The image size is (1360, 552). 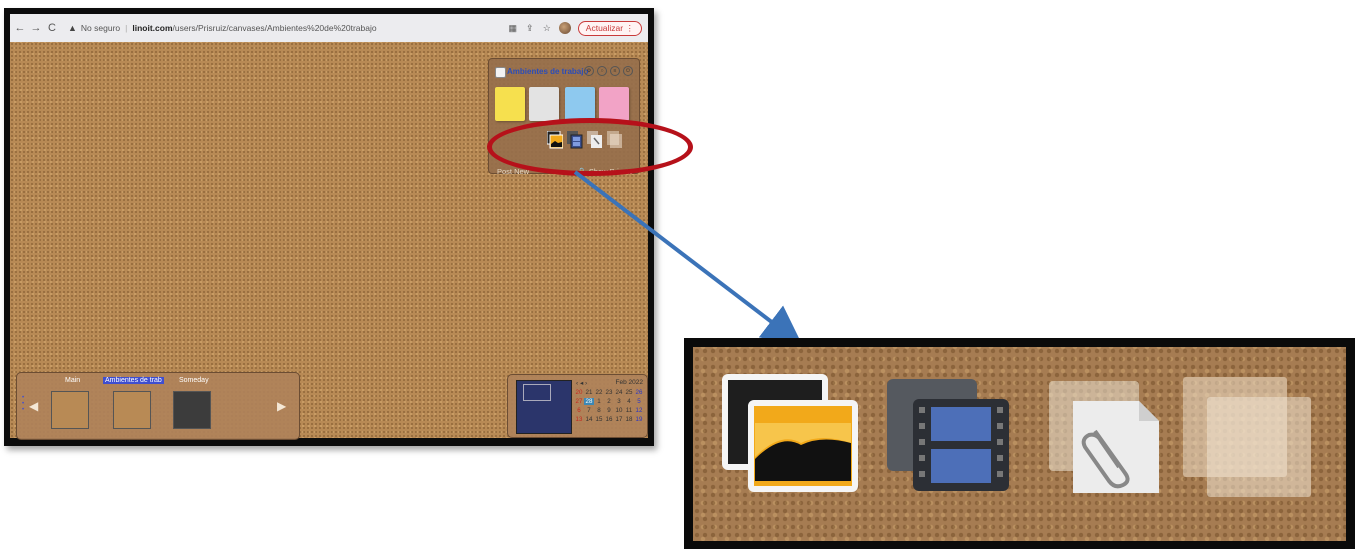 What do you see at coordinates (585, 140) in the screenshot?
I see `tool-row` at bounding box center [585, 140].